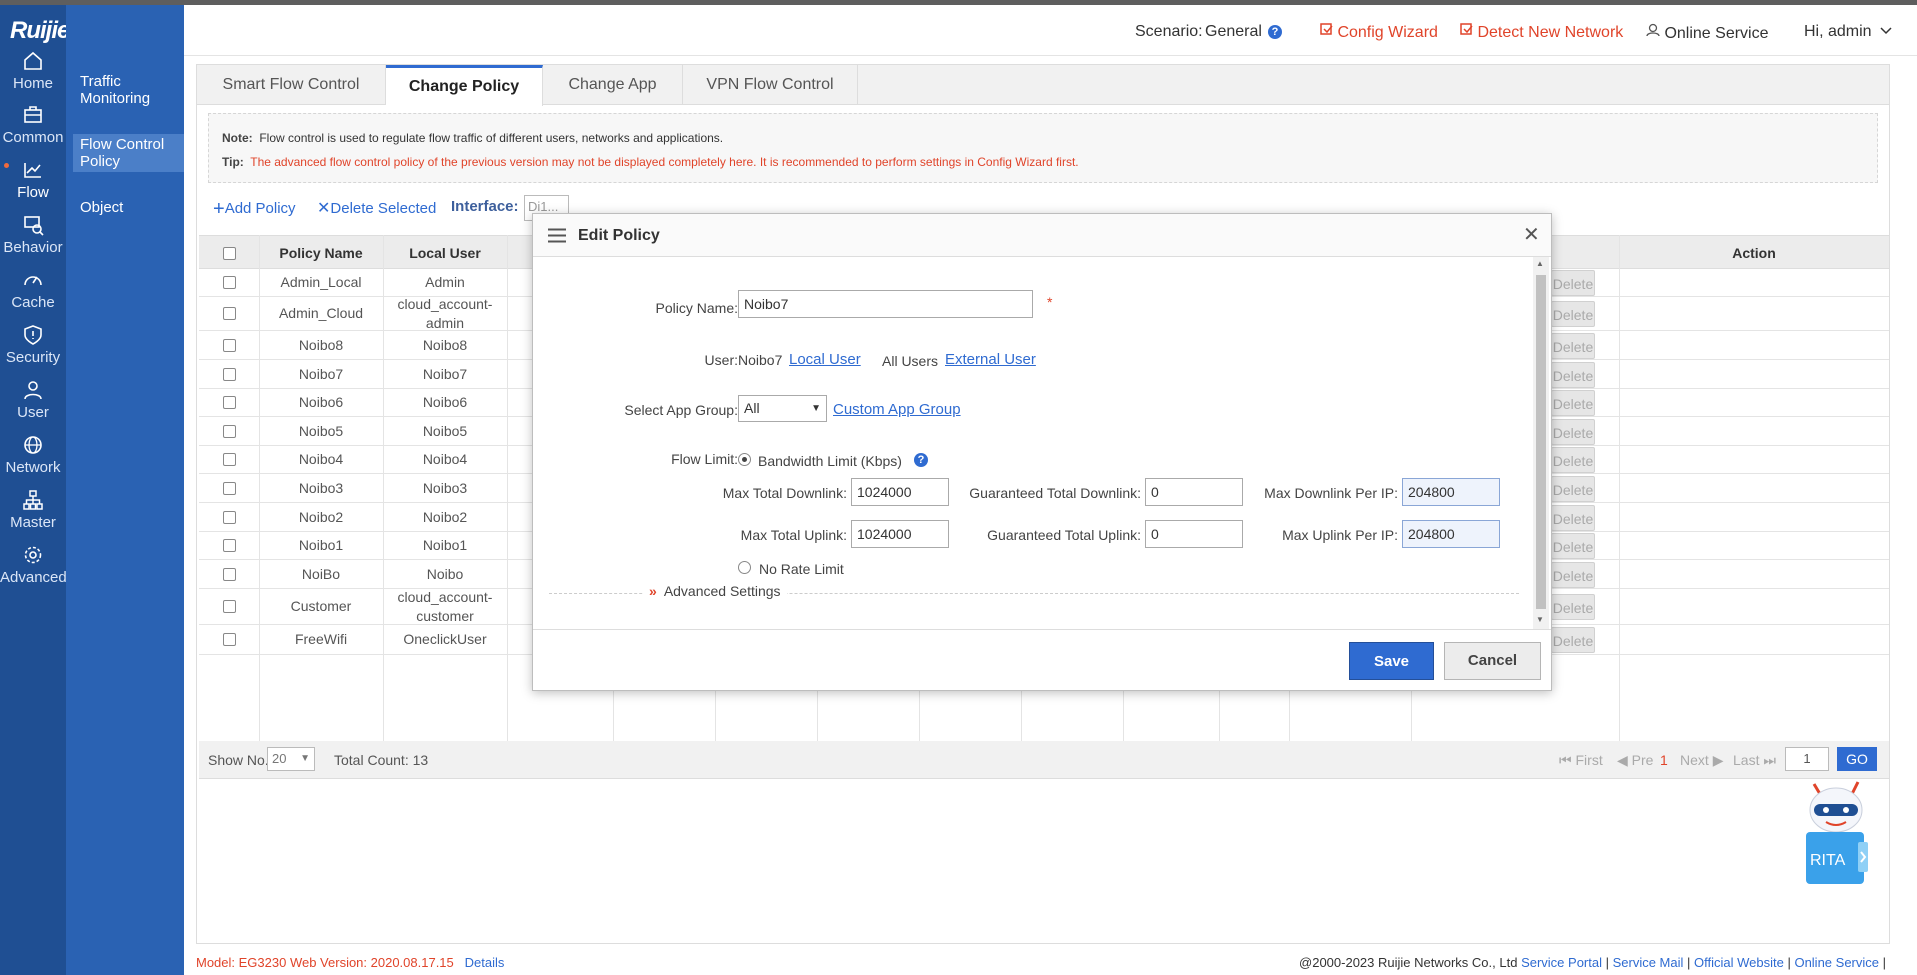 This screenshot has width=1917, height=975. I want to click on max-downlink-per-ip-input, so click(1451, 492).